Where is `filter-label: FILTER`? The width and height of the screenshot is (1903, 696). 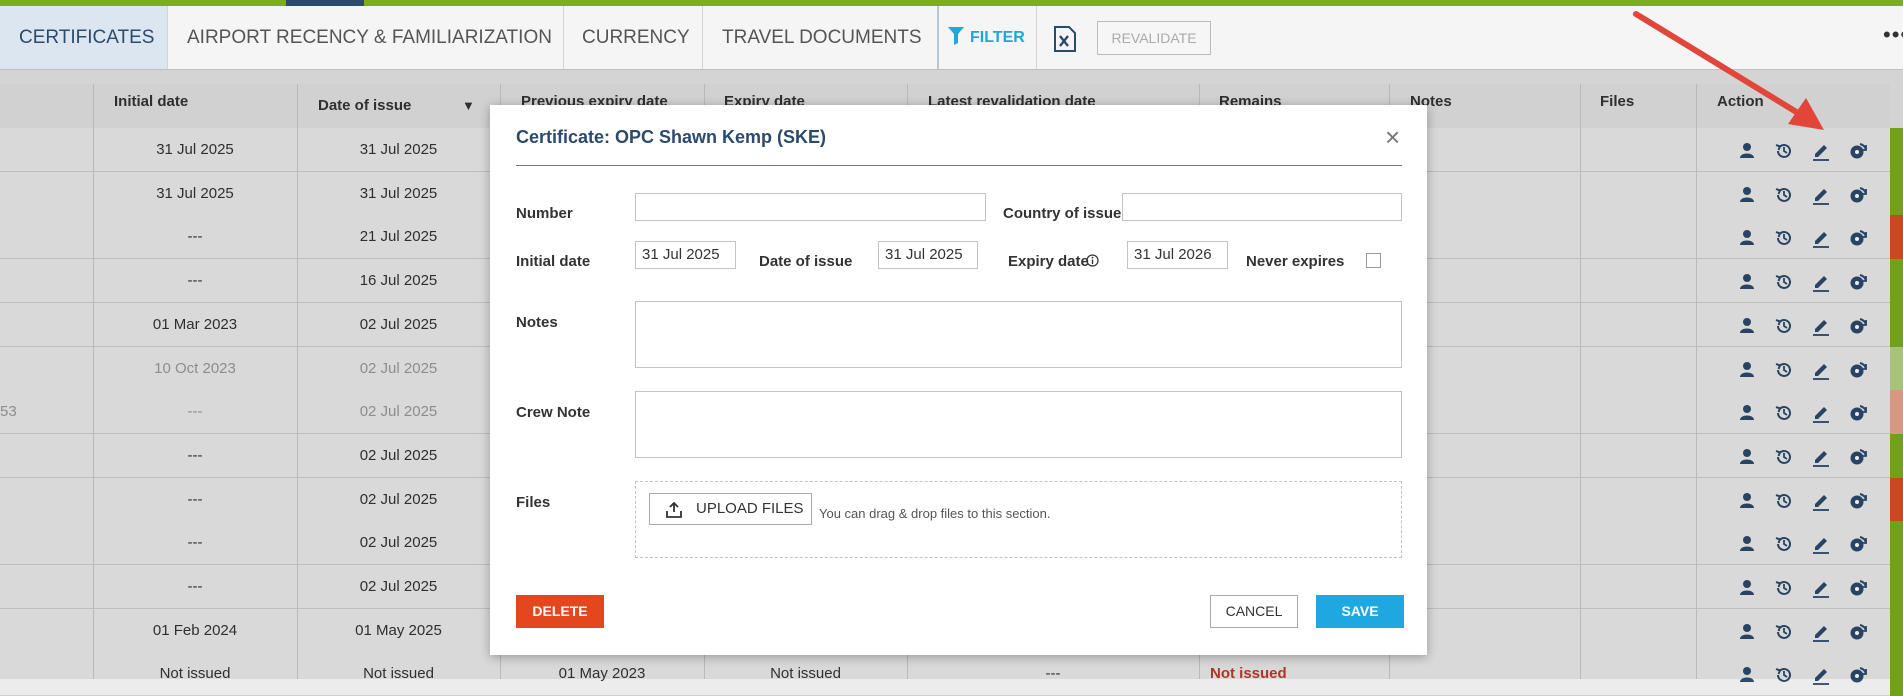 filter-label: FILTER is located at coordinates (997, 37).